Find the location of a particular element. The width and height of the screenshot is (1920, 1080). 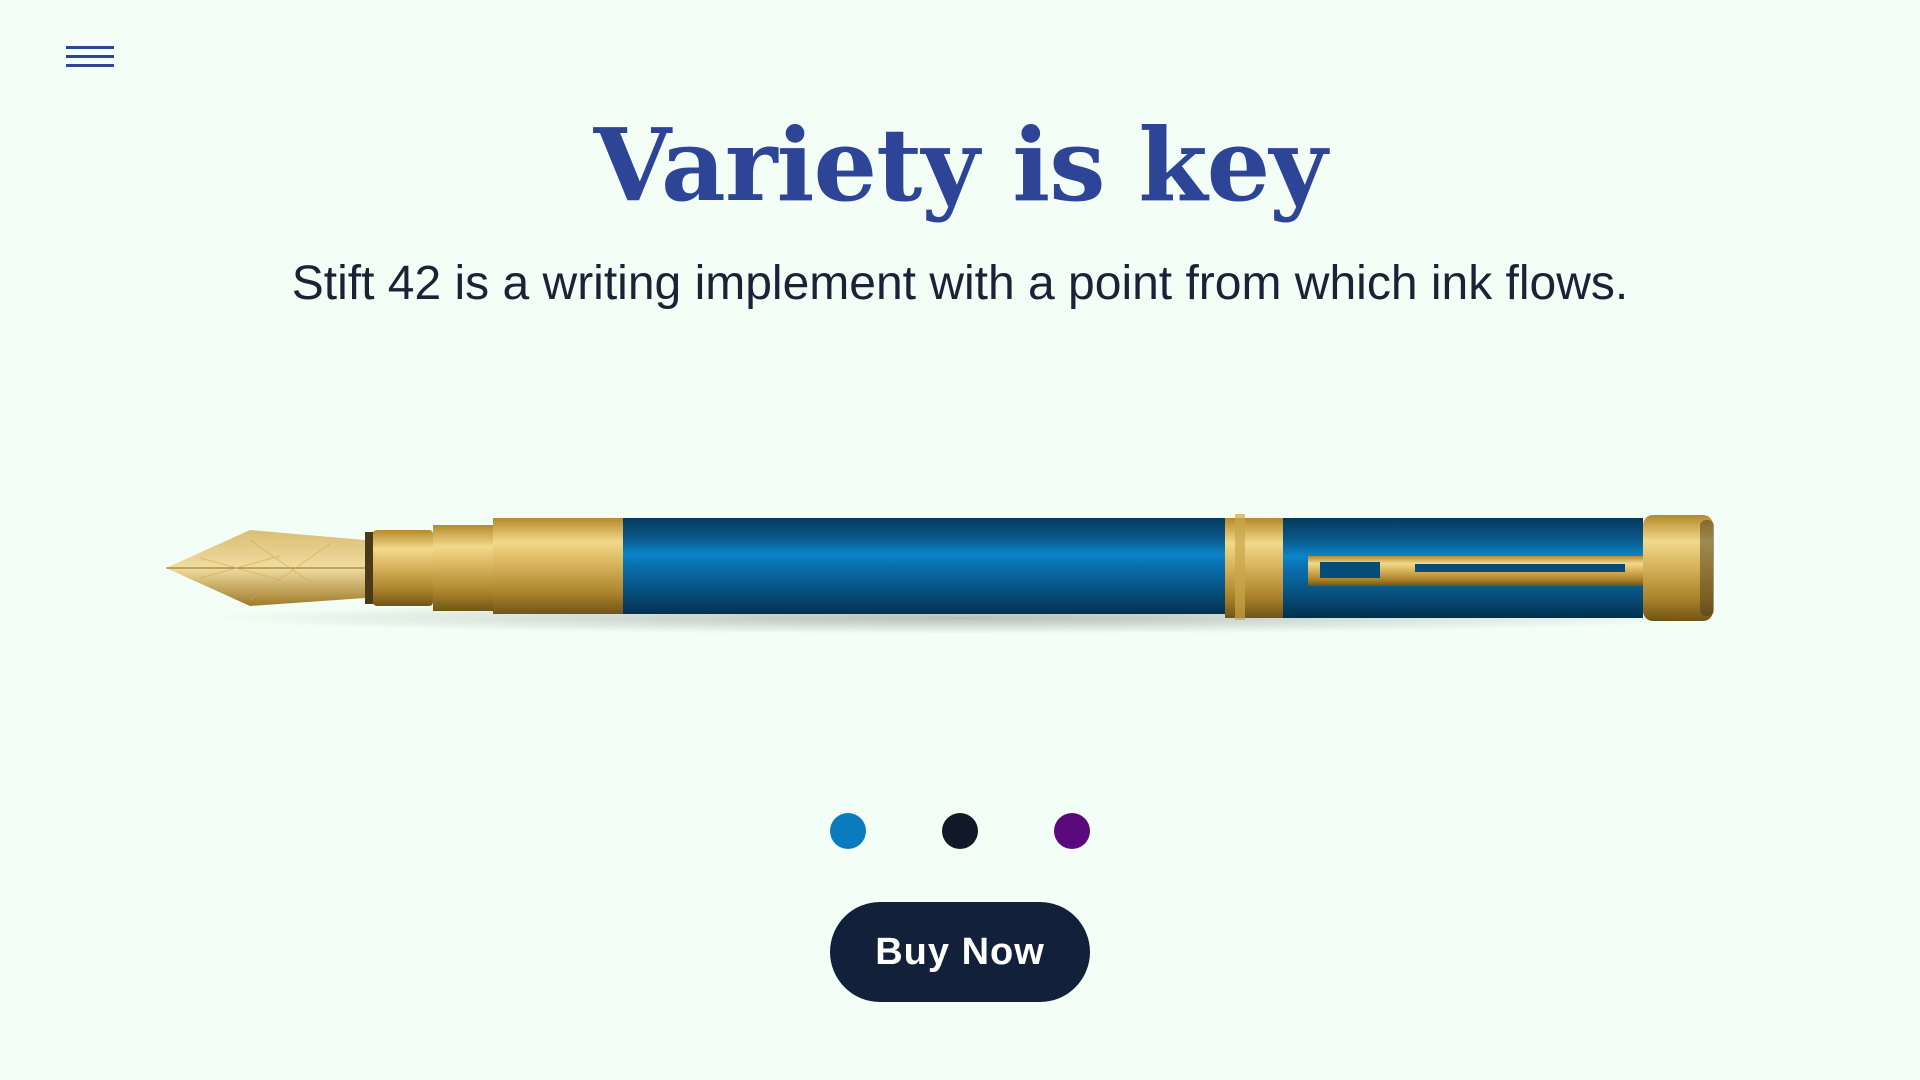

fountain-pen-image is located at coordinates (943, 574).